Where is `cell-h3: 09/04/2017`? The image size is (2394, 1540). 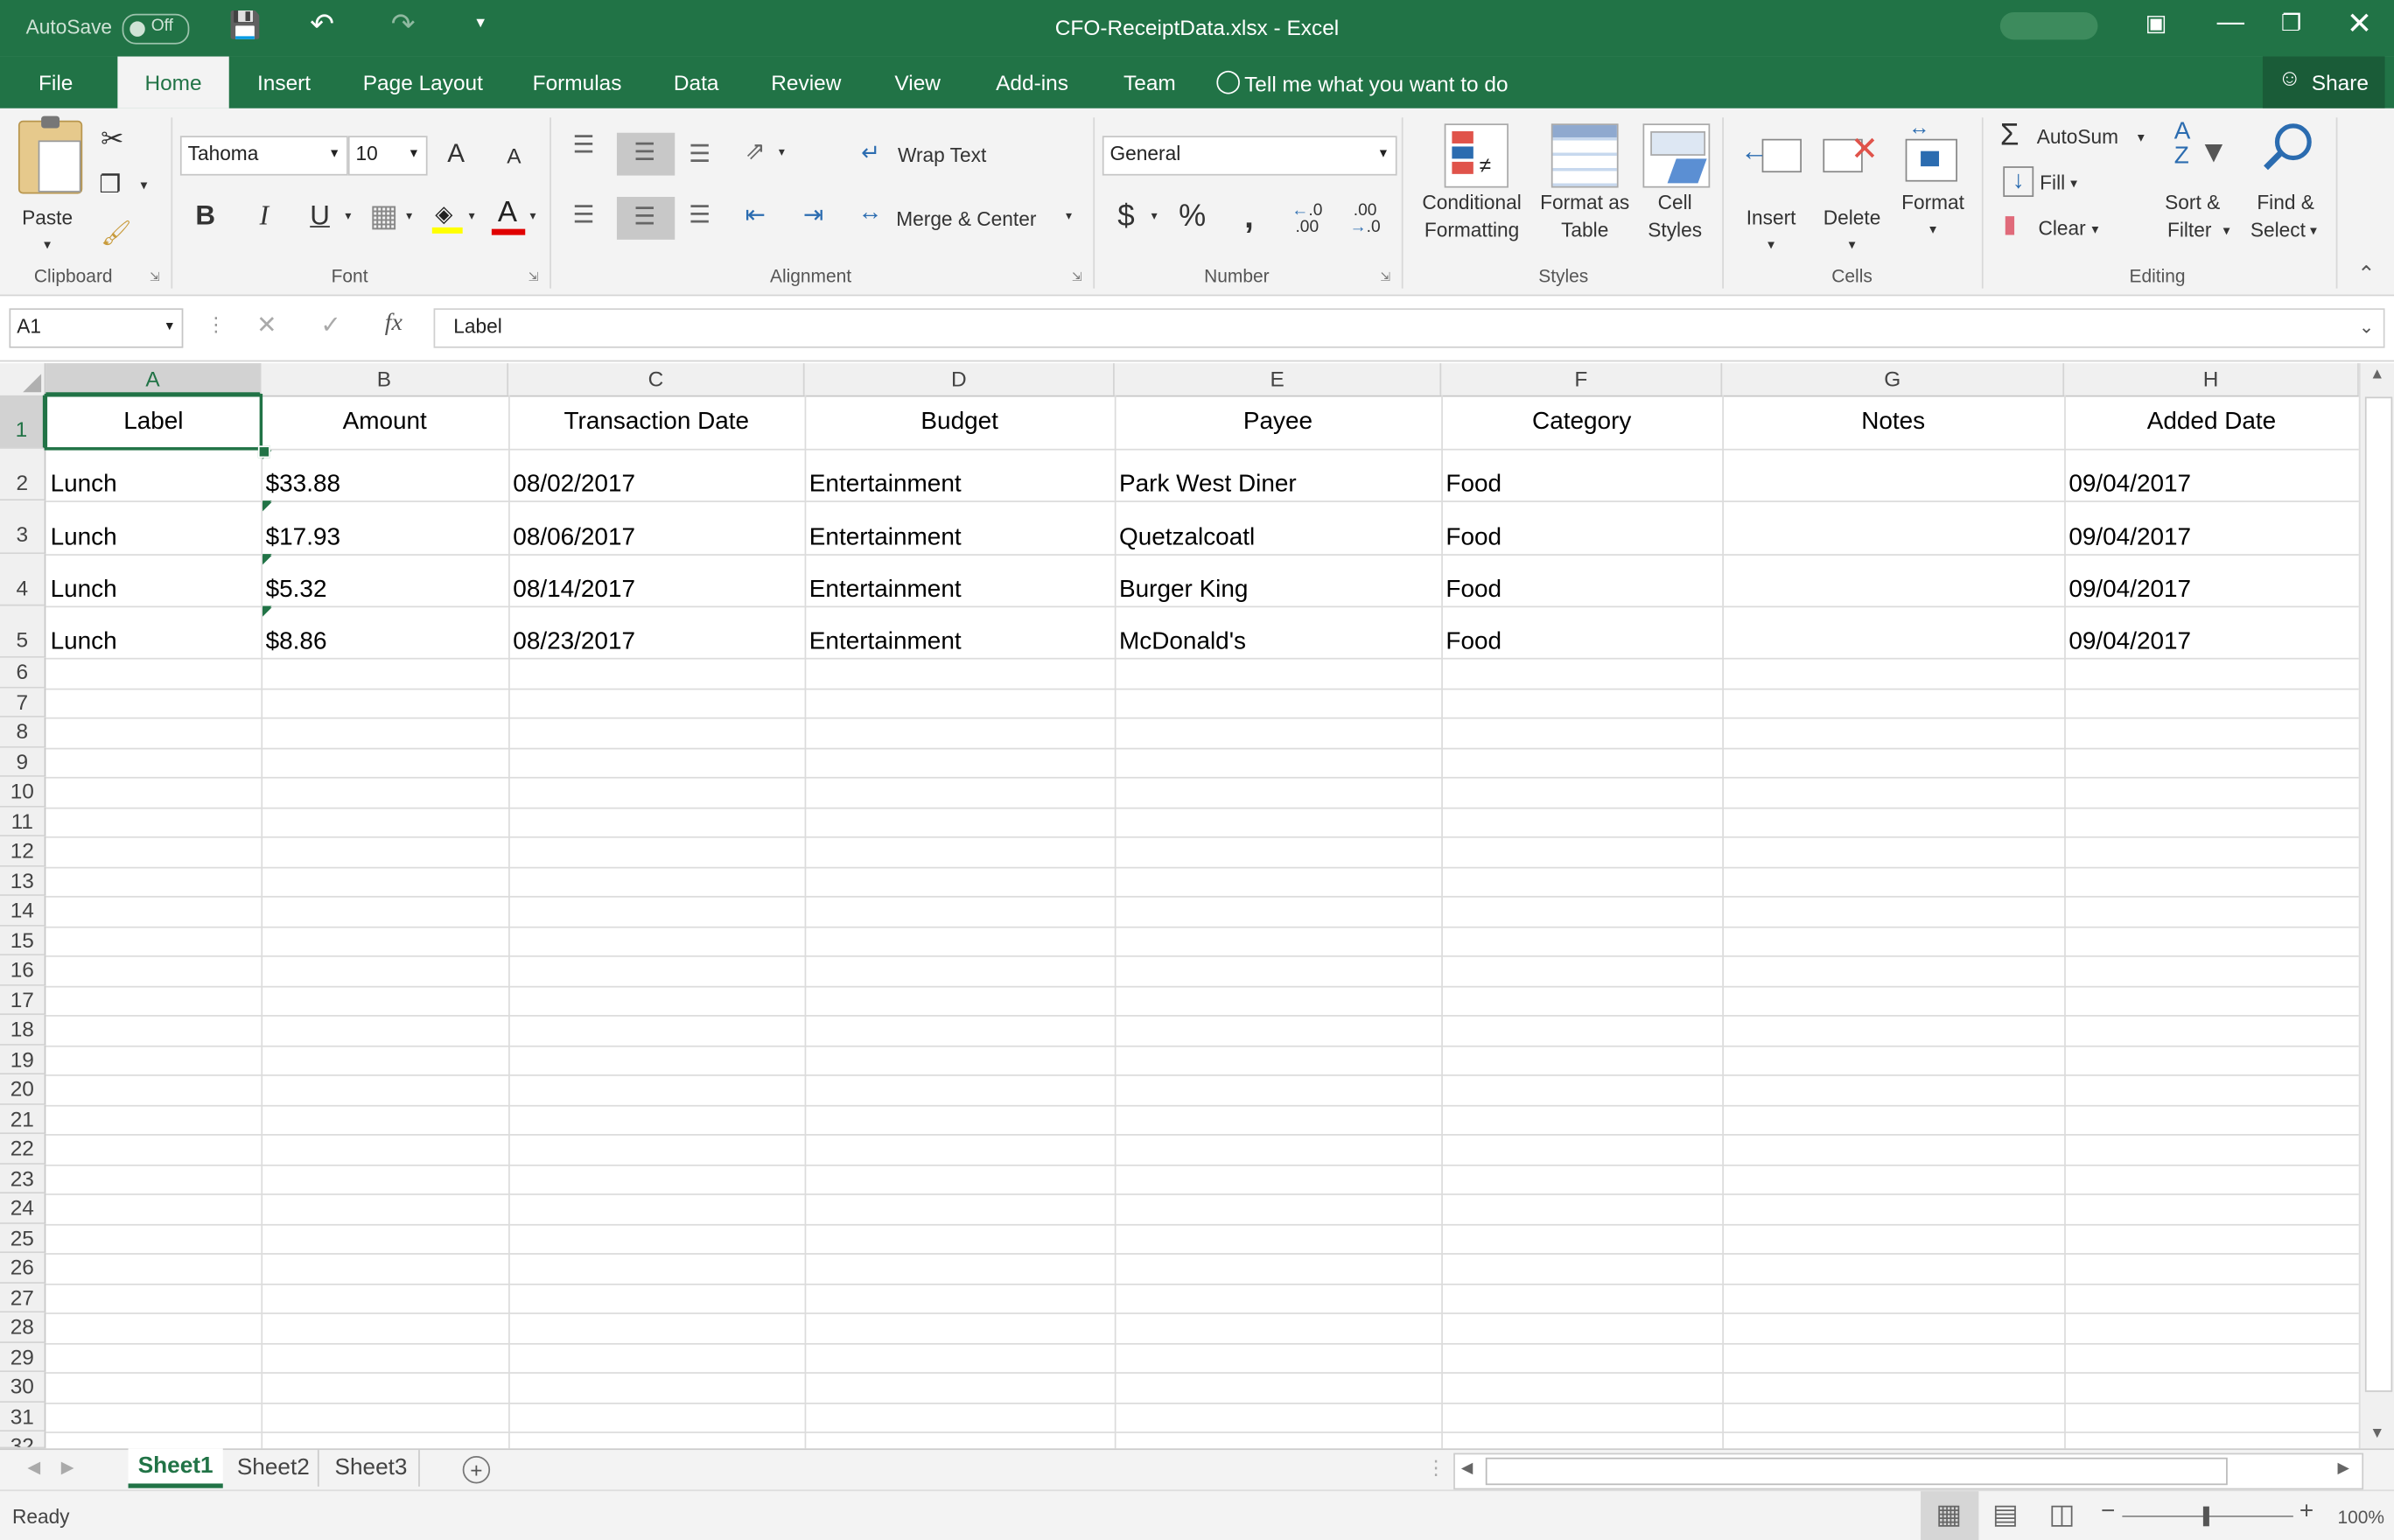
cell-h3: 09/04/2017 is located at coordinates (2211, 538).